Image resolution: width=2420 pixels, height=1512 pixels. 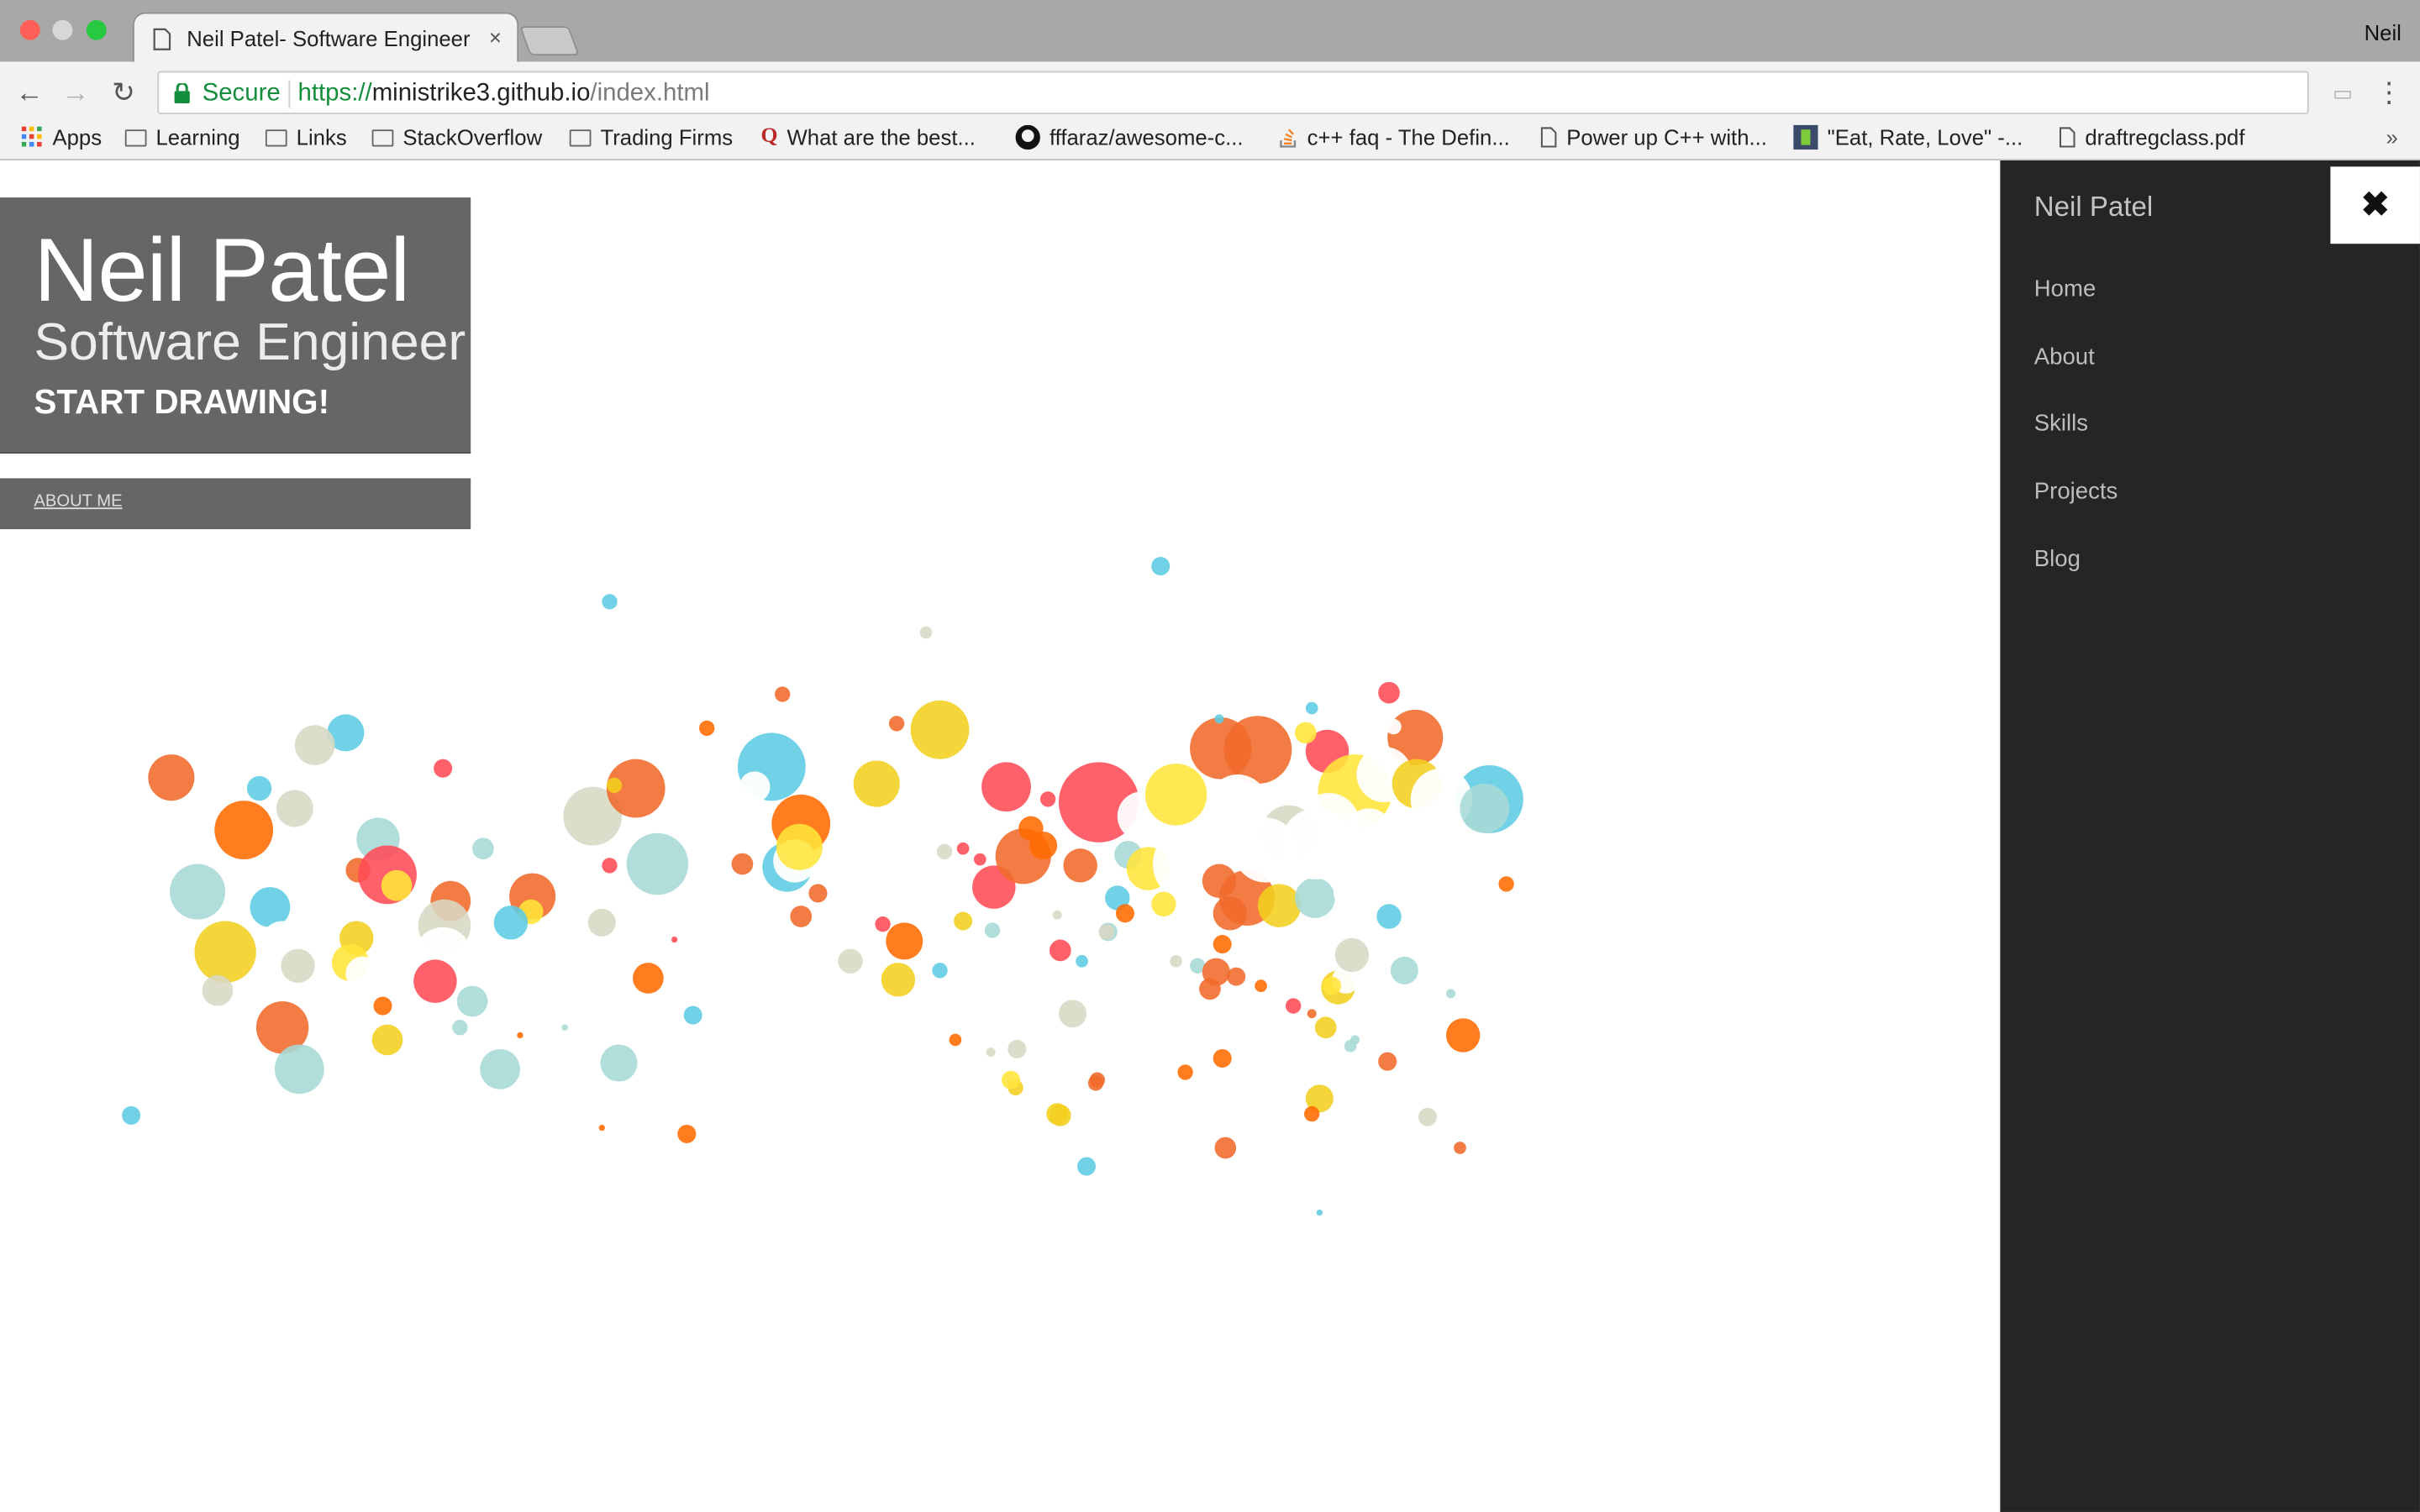 I want to click on tab-close-icon: ×, so click(x=496, y=36).